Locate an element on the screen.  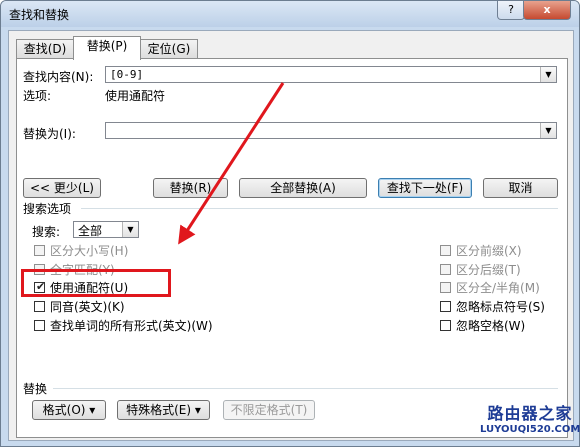
annotation-arrow is located at coordinates (231, 163).